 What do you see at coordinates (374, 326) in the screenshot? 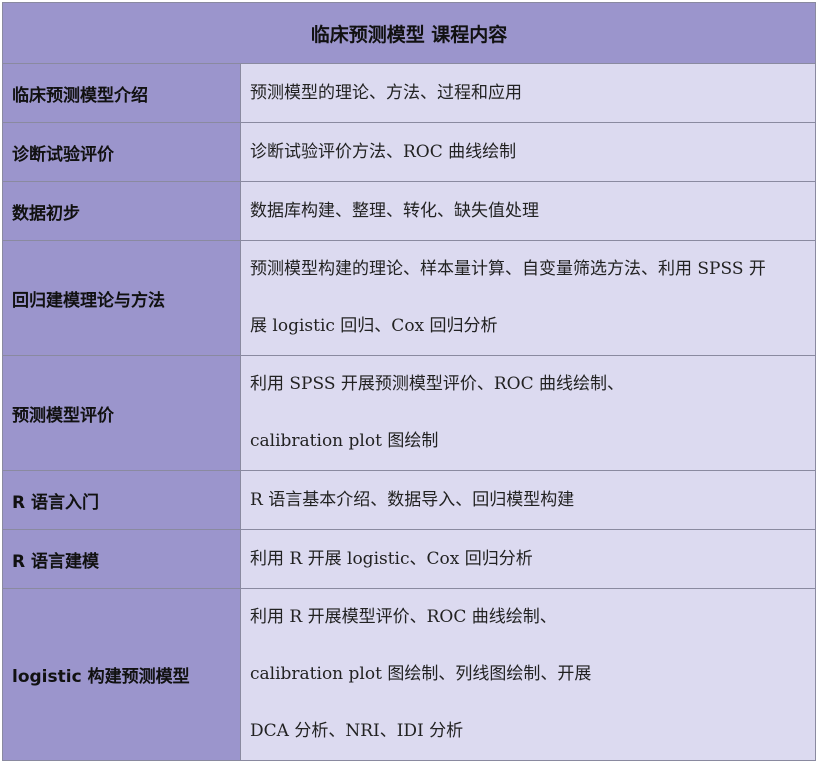
I see `content-line: 展 logistic 回归、Cox 回归分析` at bounding box center [374, 326].